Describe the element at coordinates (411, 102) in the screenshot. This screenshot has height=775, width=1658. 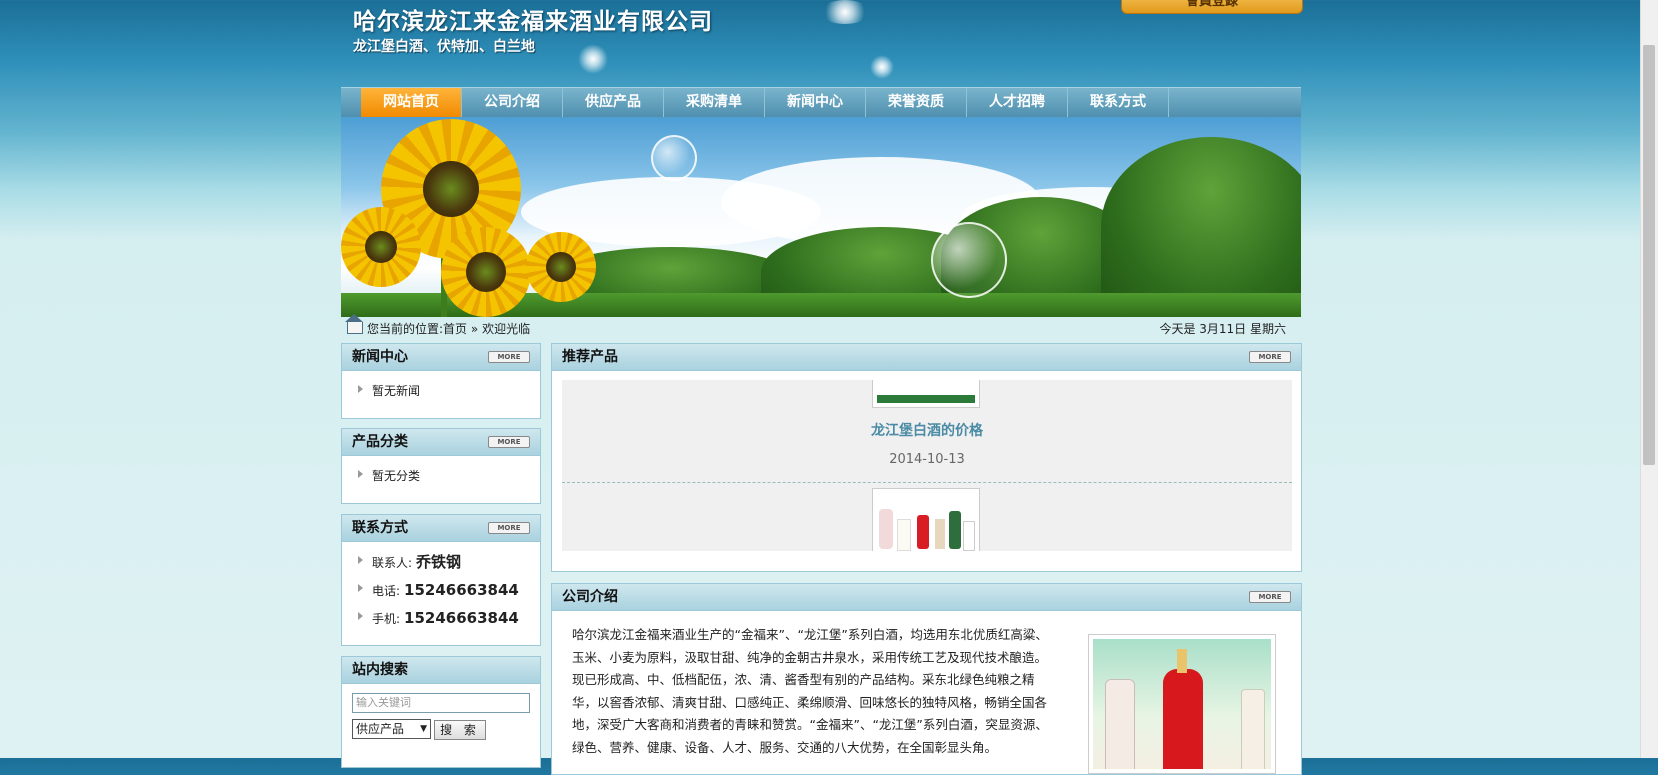
I see `nav-home: 网站首页` at that location.